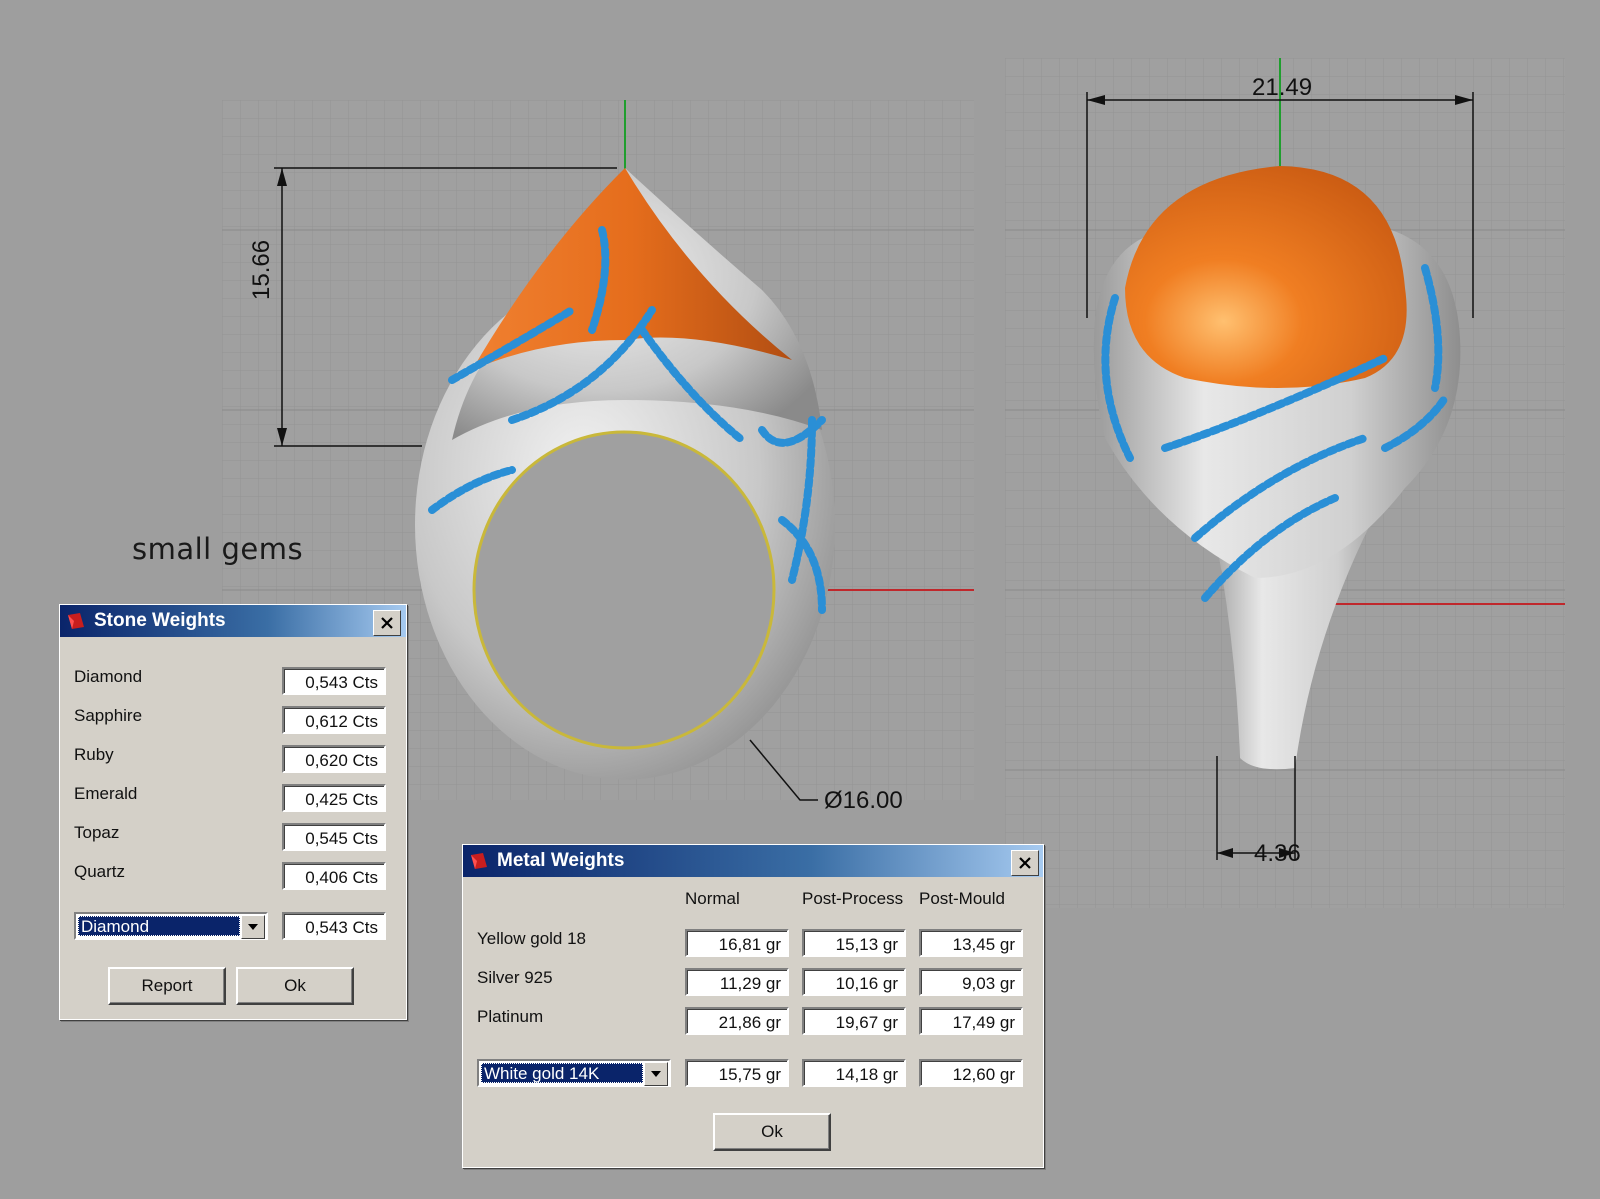 The image size is (1600, 1199). Describe the element at coordinates (510, 1016) in the screenshot. I see `metal-label-platinum: Platinum` at that location.